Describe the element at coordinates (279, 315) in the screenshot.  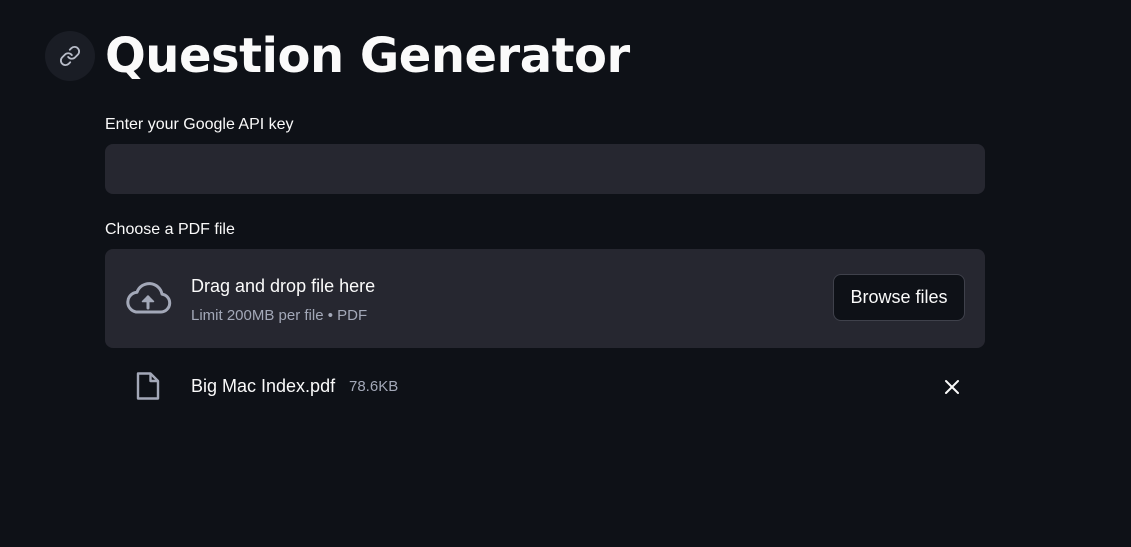
I see `dropzone-limit-text: Limit 200MB per file • PDF` at that location.